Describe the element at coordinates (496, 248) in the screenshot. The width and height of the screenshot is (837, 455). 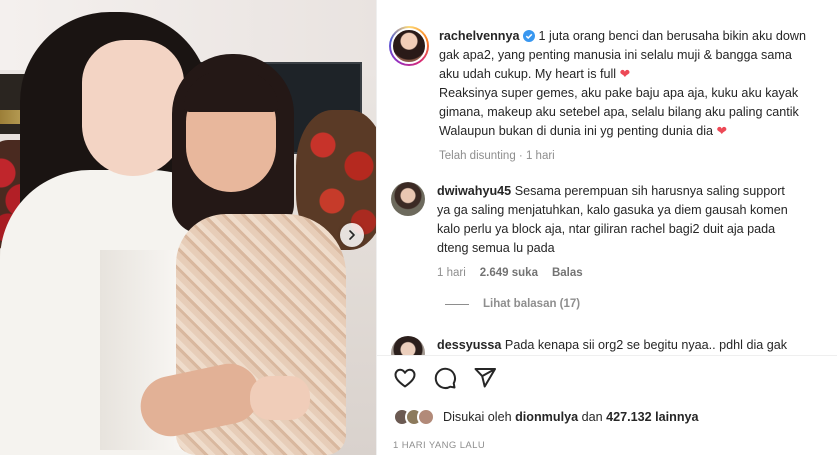
I see `comment-line: dteng semua lu pada` at that location.